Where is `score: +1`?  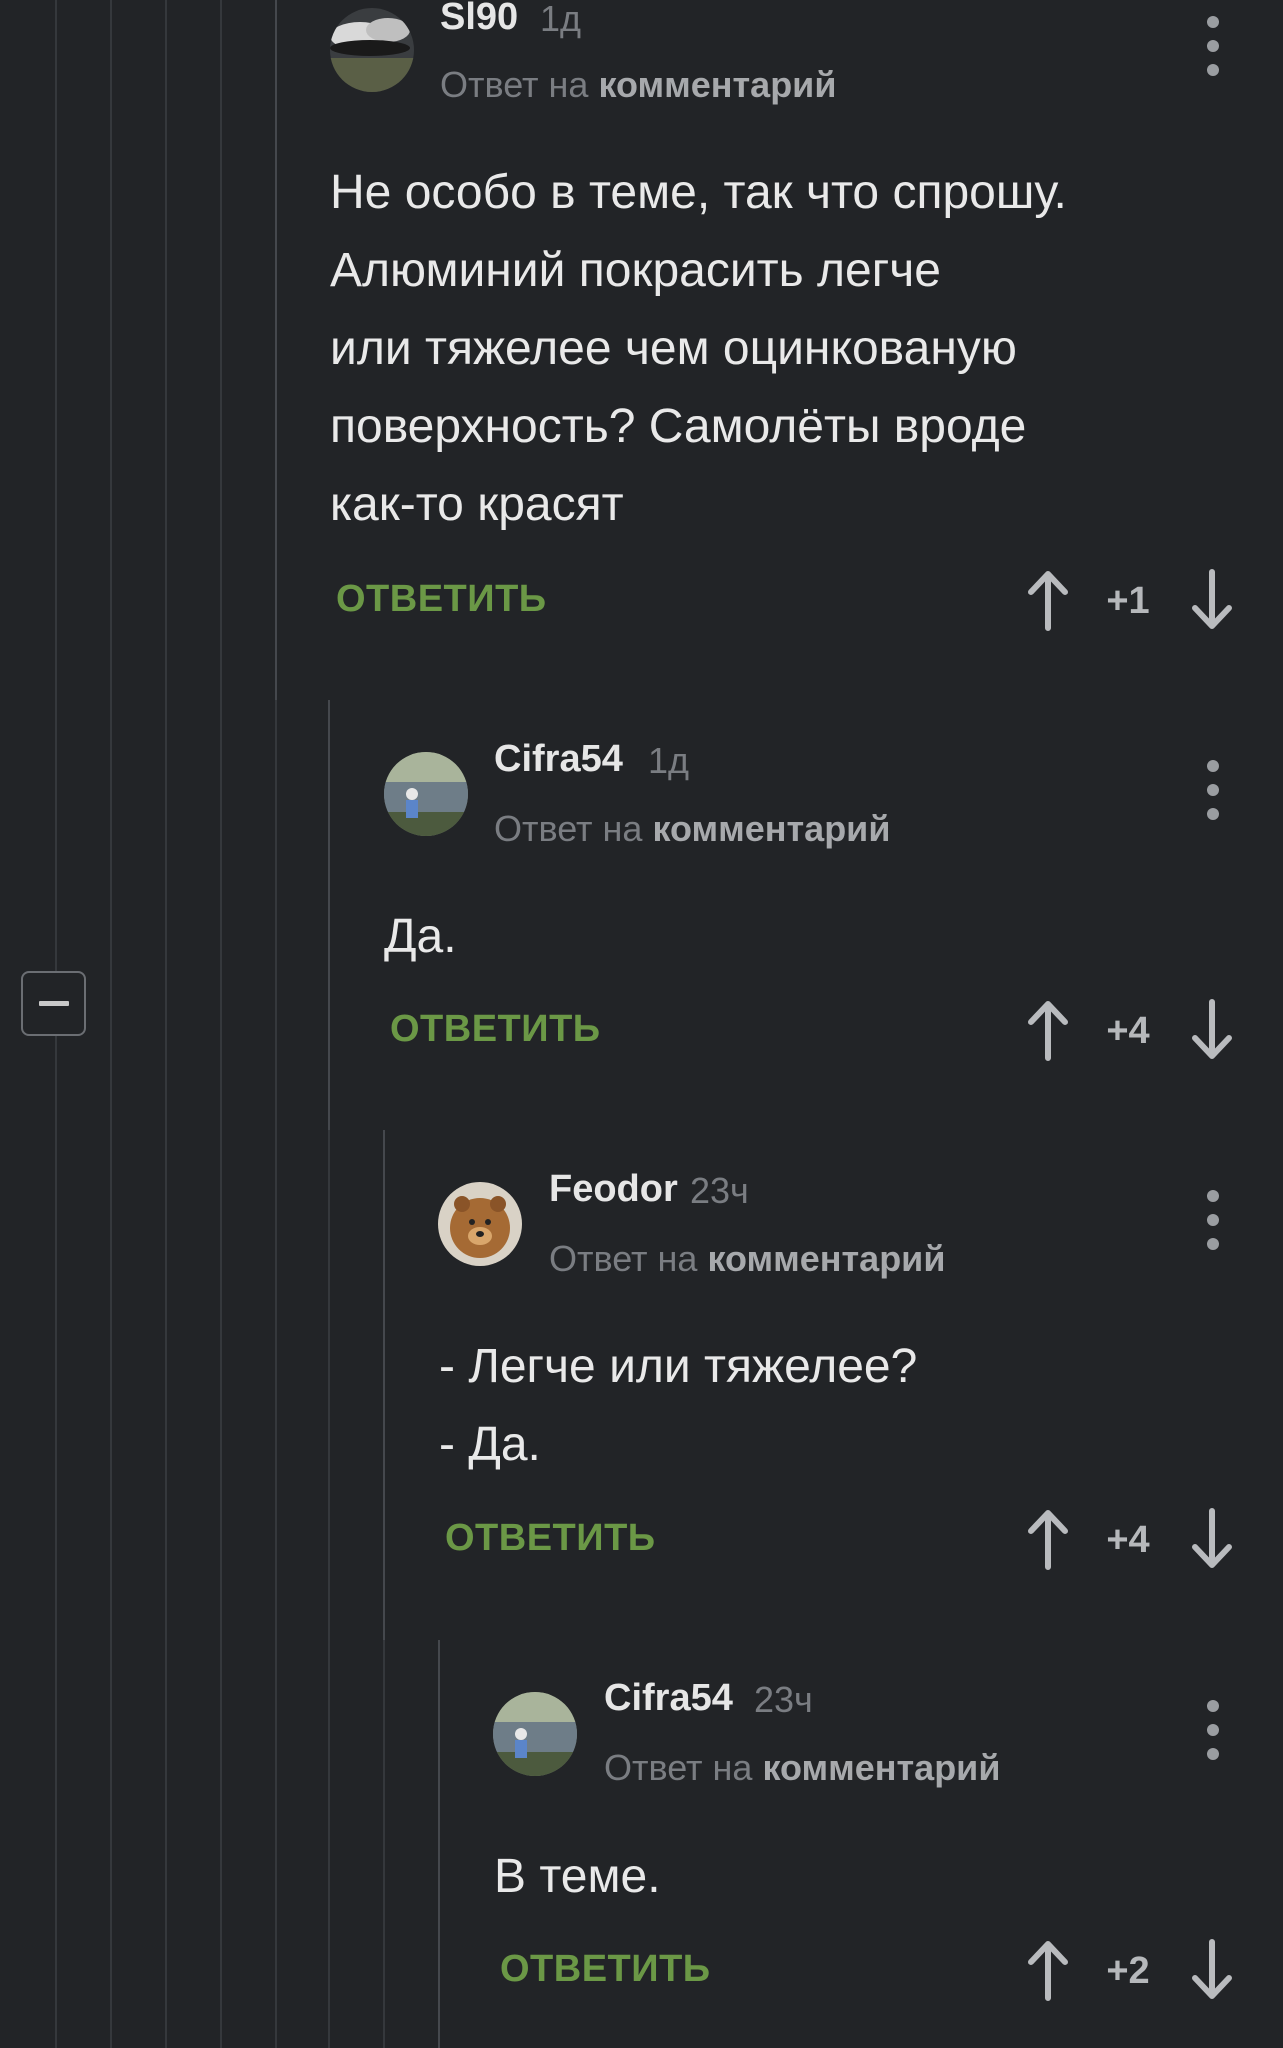
score: +1 is located at coordinates (1128, 601).